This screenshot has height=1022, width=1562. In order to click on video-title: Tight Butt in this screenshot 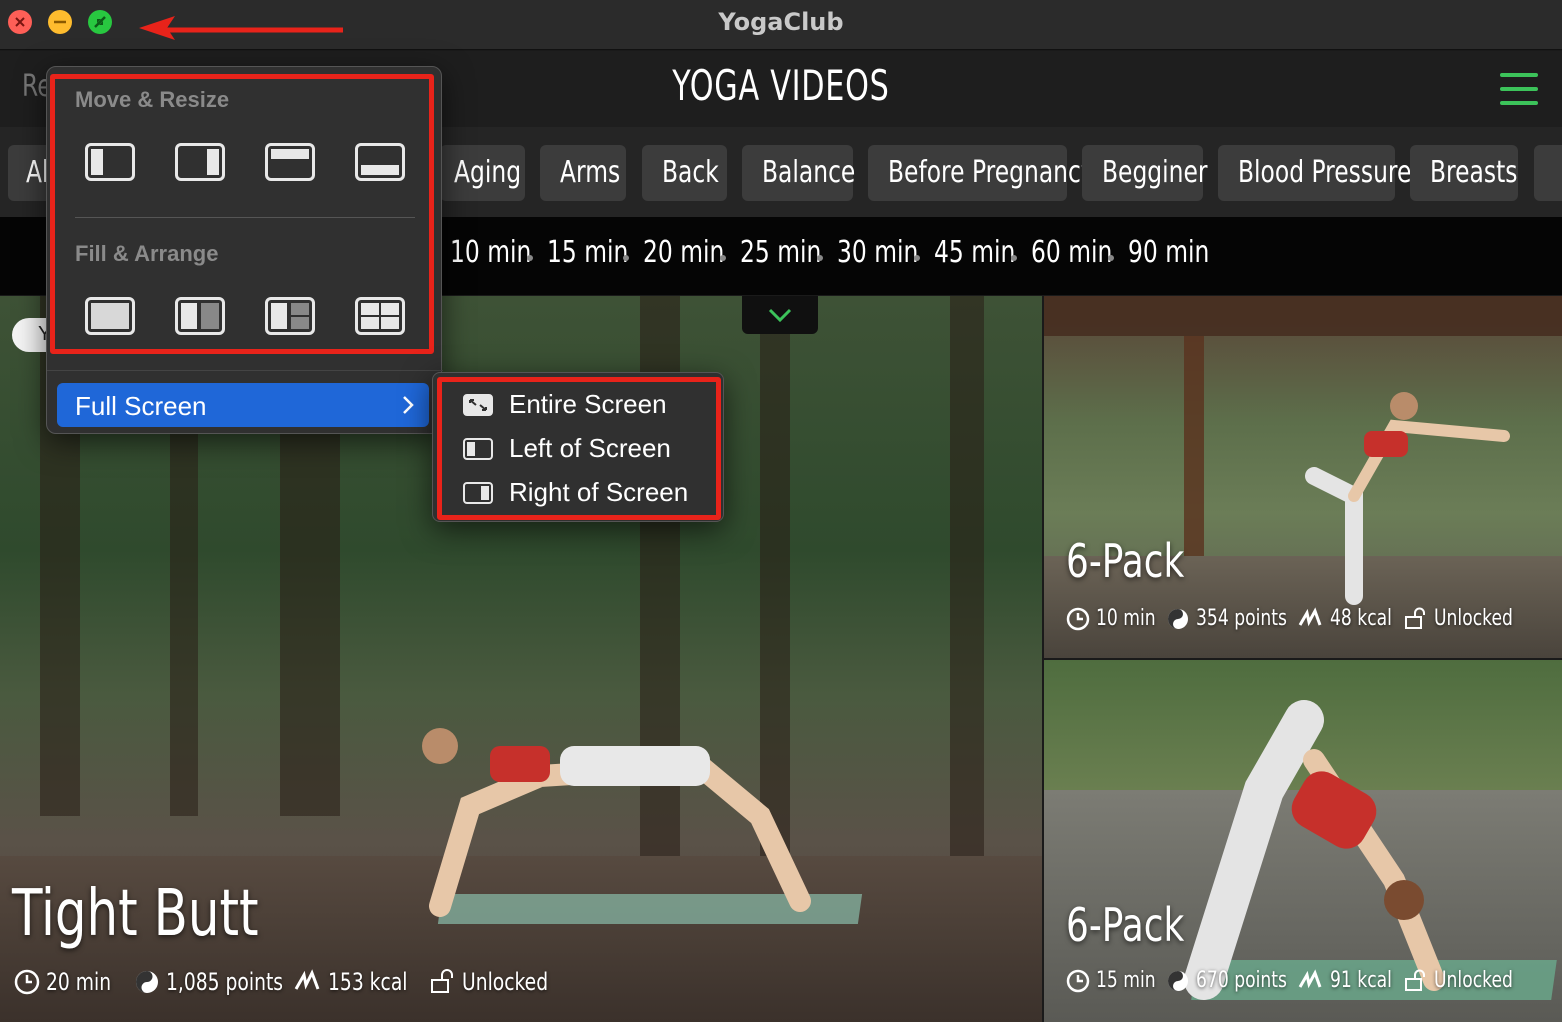, I will do `click(135, 914)`.